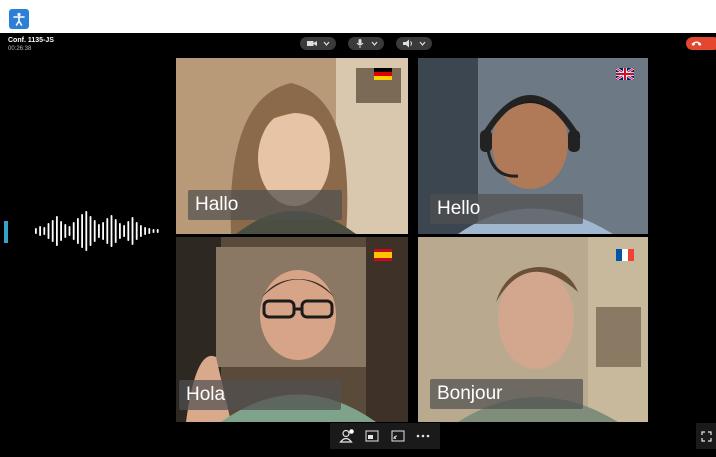  I want to click on camera-icon, so click(311, 43).